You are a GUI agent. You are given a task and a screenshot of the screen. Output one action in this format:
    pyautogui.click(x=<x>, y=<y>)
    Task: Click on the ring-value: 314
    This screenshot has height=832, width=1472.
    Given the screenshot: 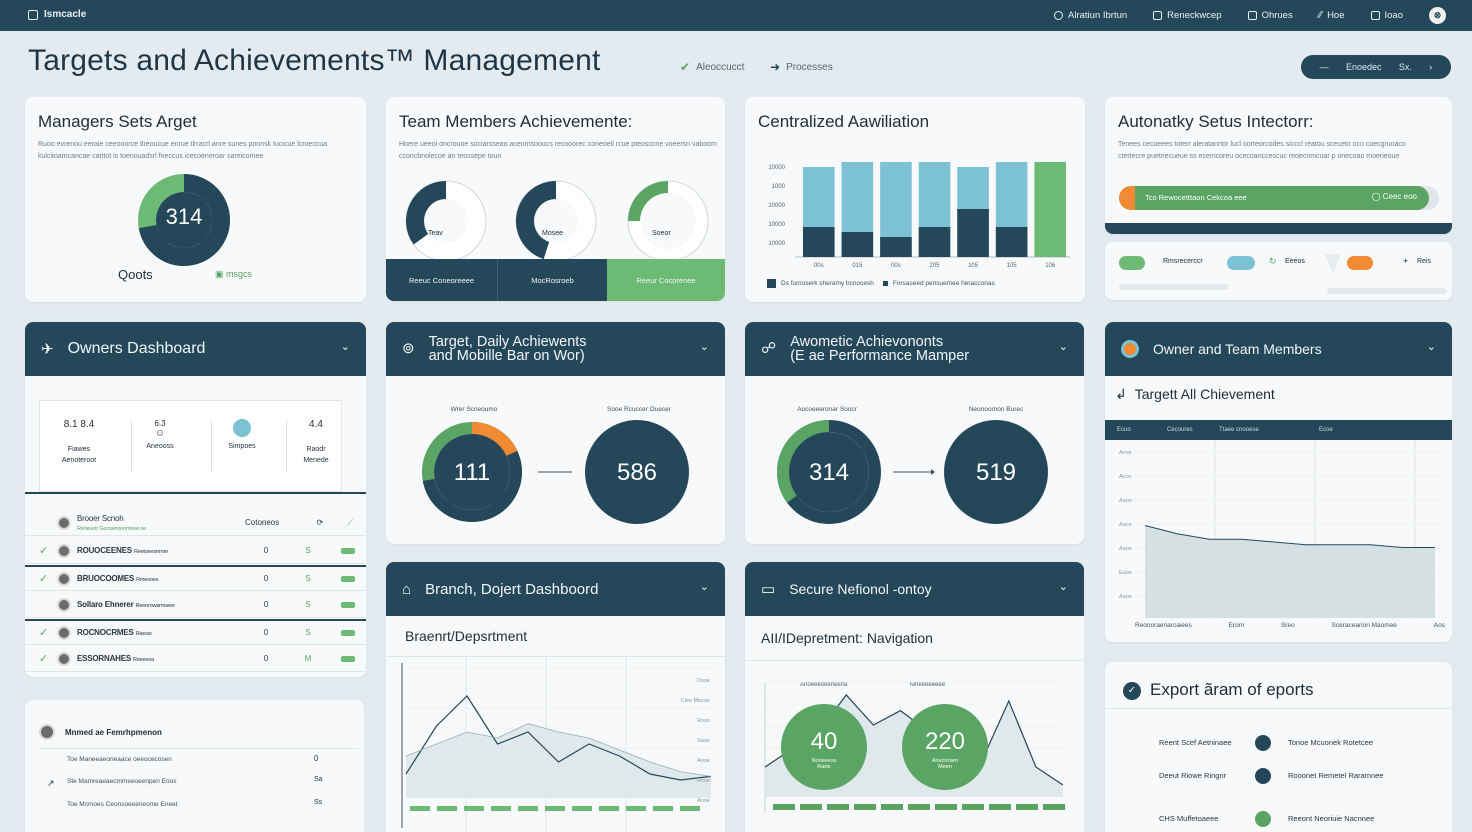 What is the action you would take?
    pyautogui.click(x=184, y=216)
    